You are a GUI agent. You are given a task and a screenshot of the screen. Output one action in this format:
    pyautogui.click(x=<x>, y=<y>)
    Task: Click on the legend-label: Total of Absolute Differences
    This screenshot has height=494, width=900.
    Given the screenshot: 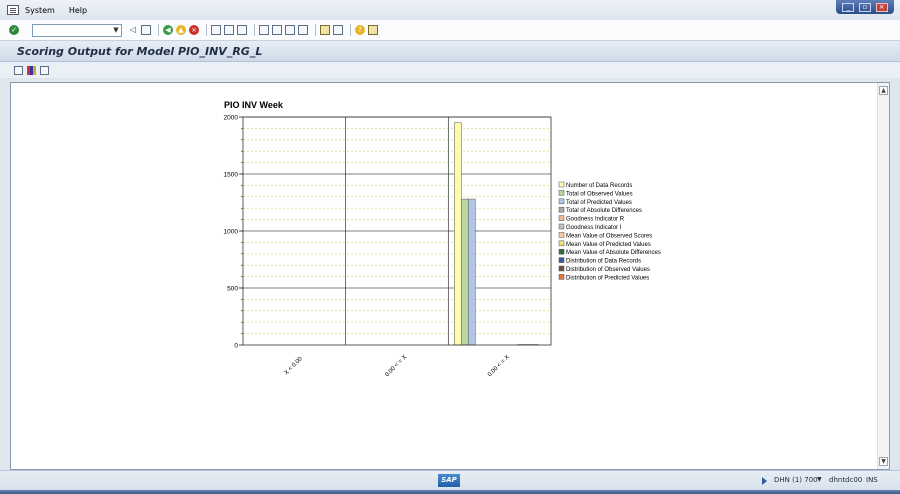 What is the action you would take?
    pyautogui.click(x=604, y=211)
    